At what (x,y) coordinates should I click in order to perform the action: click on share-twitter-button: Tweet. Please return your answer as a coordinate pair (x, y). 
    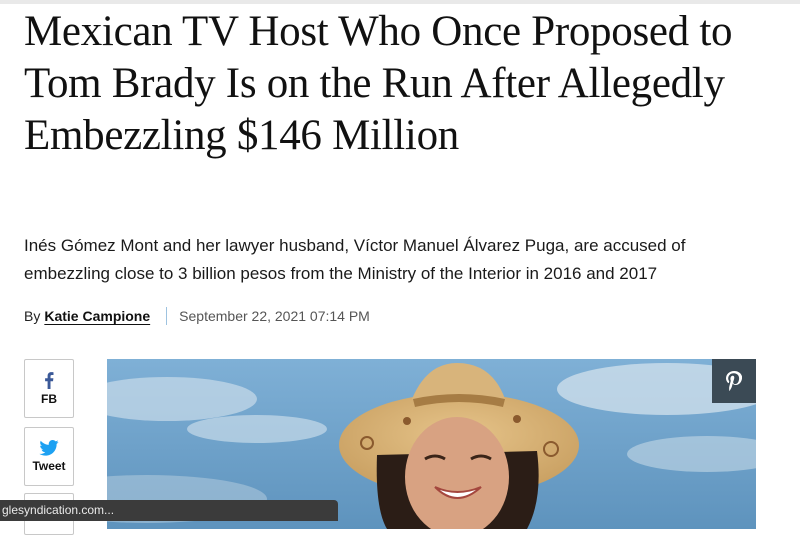
    Looking at the image, I should click on (49, 456).